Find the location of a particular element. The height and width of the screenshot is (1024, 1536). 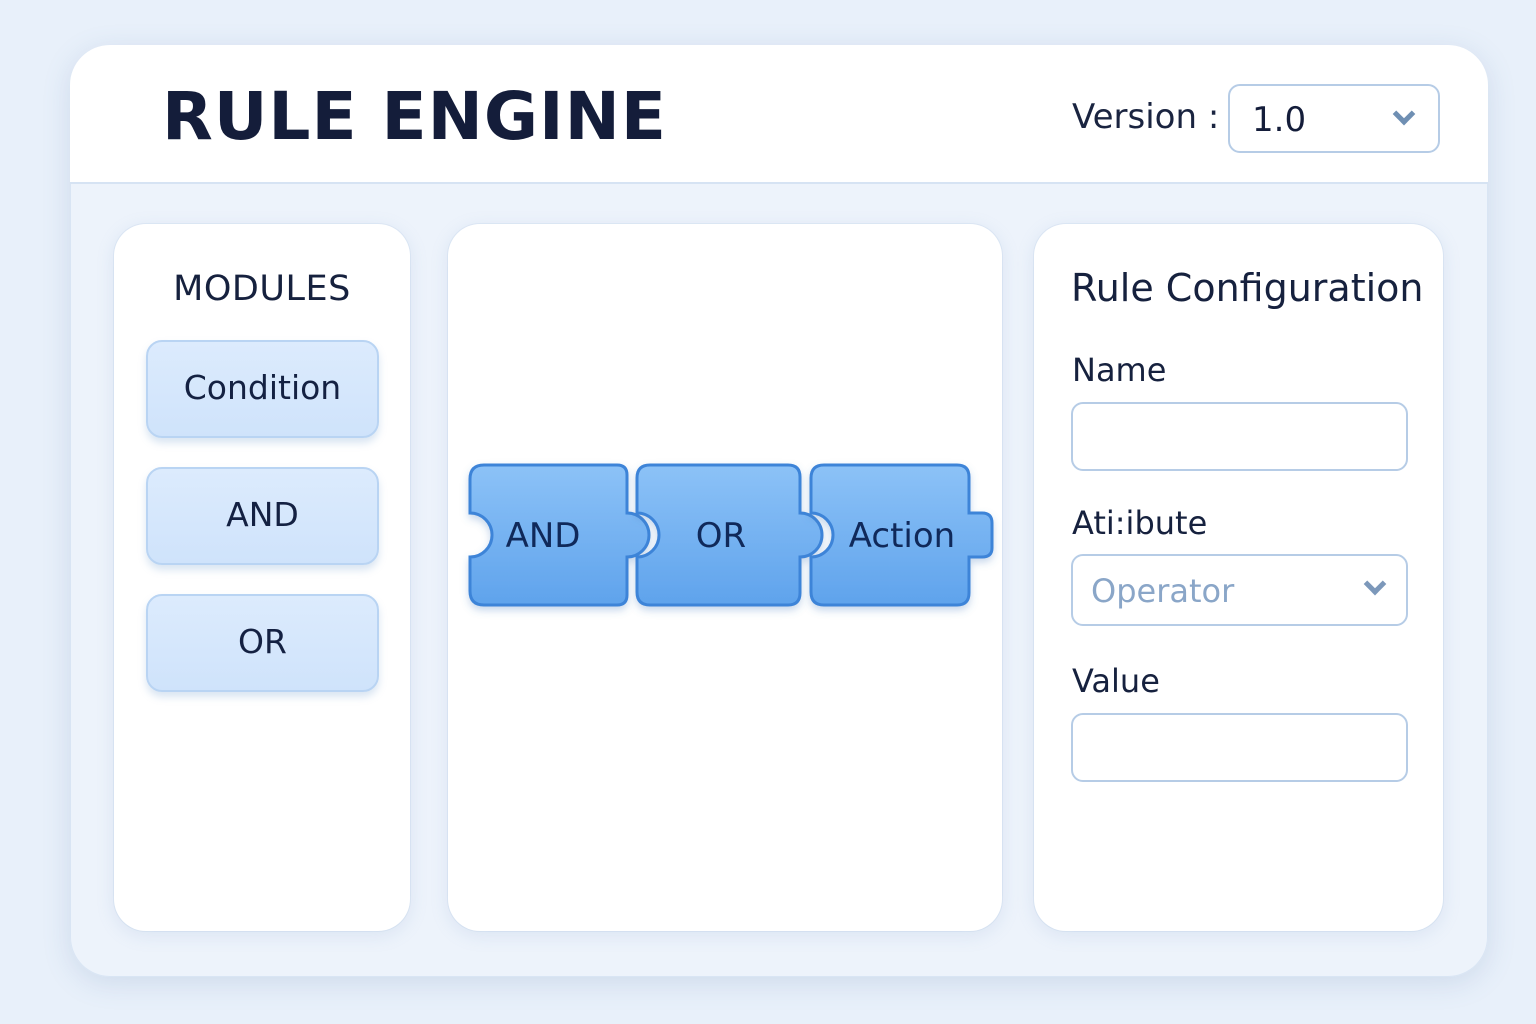

rule-block-and is located at coordinates (559, 535).